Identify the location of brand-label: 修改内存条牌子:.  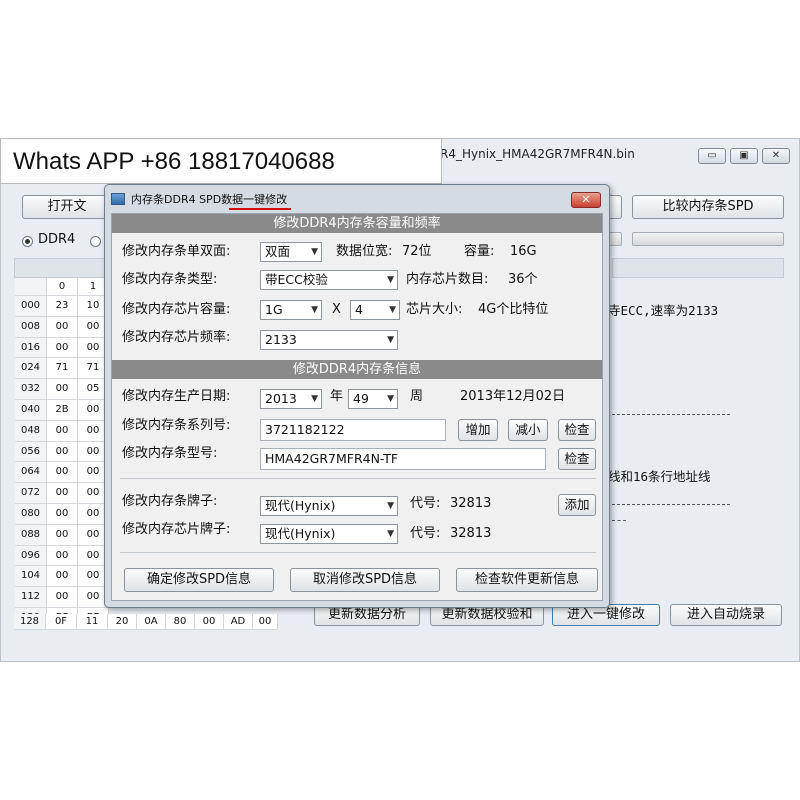
(170, 501).